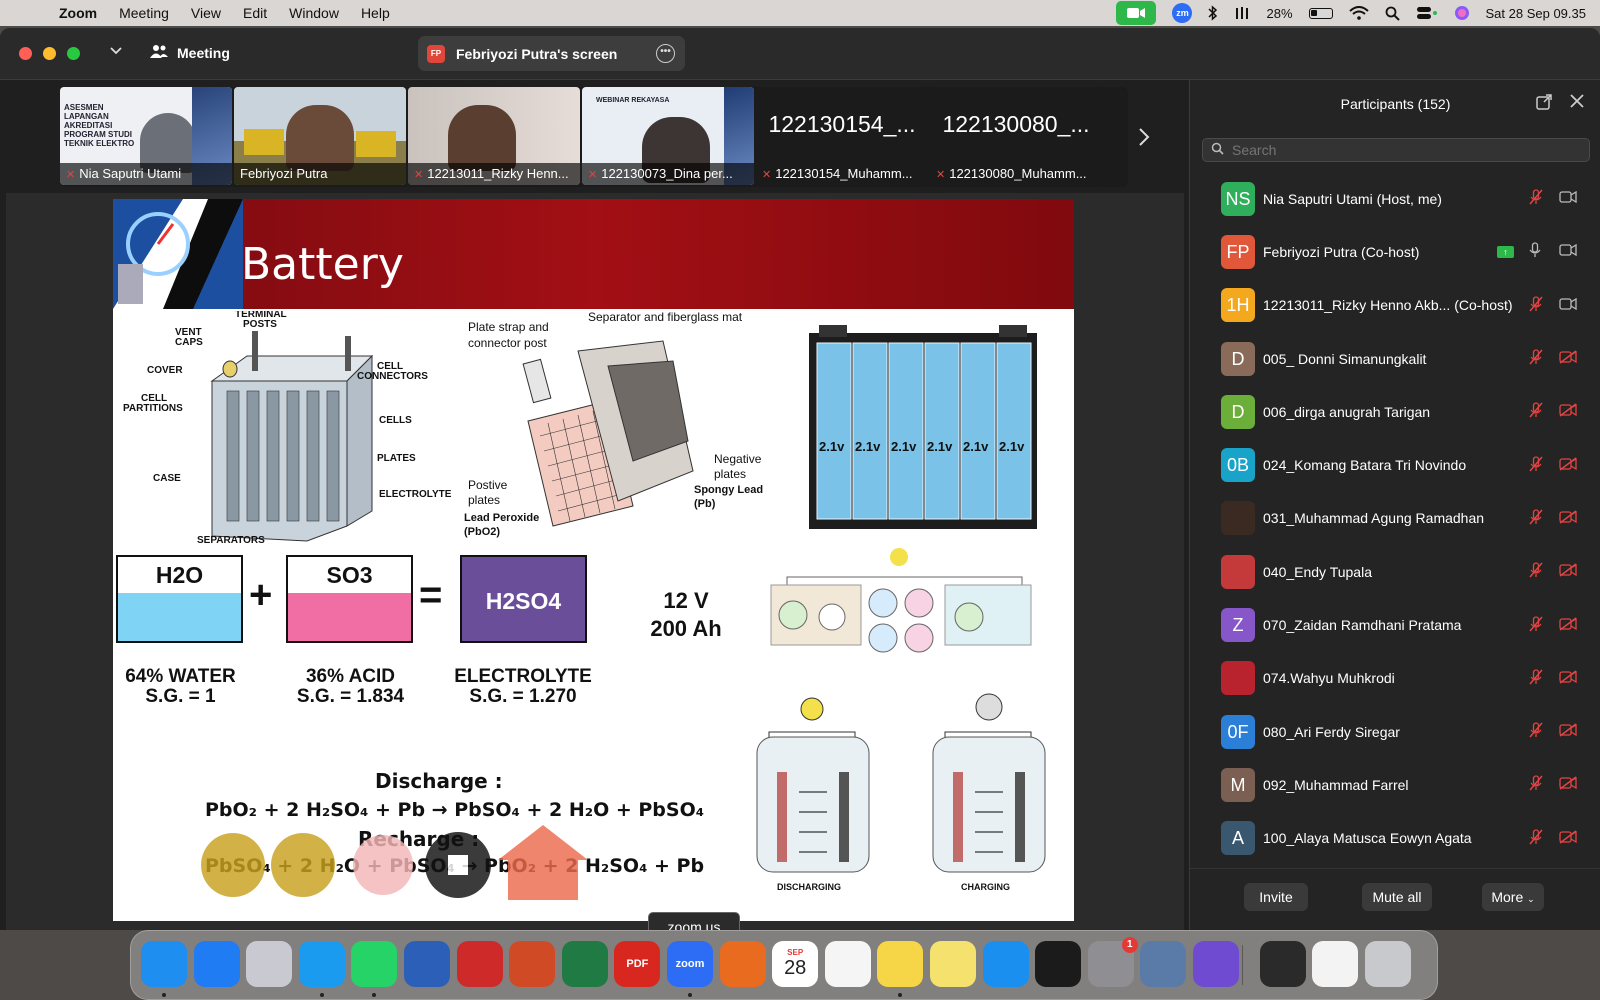 Image resolution: width=1600 pixels, height=1000 pixels. What do you see at coordinates (1058, 964) in the screenshot?
I see `dock-activity-icon` at bounding box center [1058, 964].